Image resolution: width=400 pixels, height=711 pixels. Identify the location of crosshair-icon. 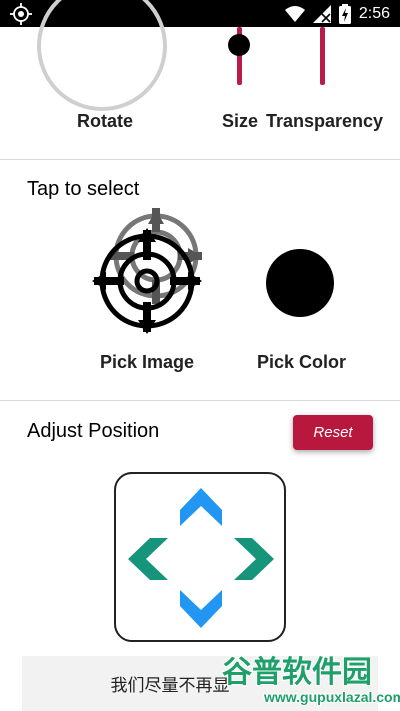
(147, 271).